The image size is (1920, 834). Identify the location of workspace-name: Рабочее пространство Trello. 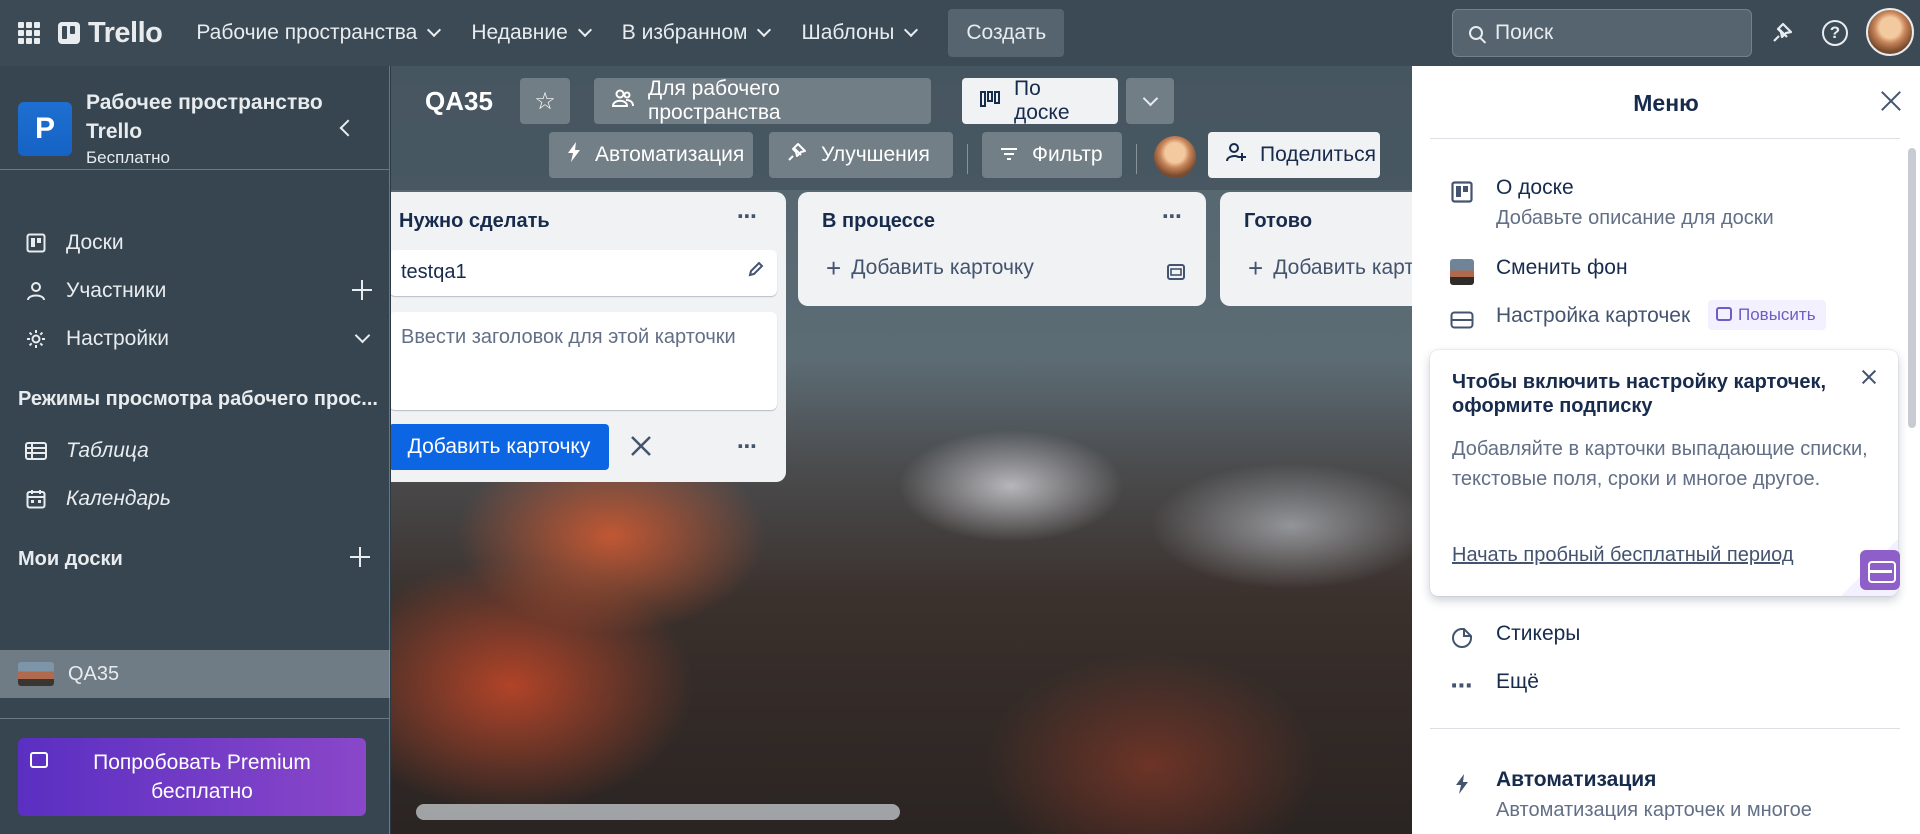
(206, 117).